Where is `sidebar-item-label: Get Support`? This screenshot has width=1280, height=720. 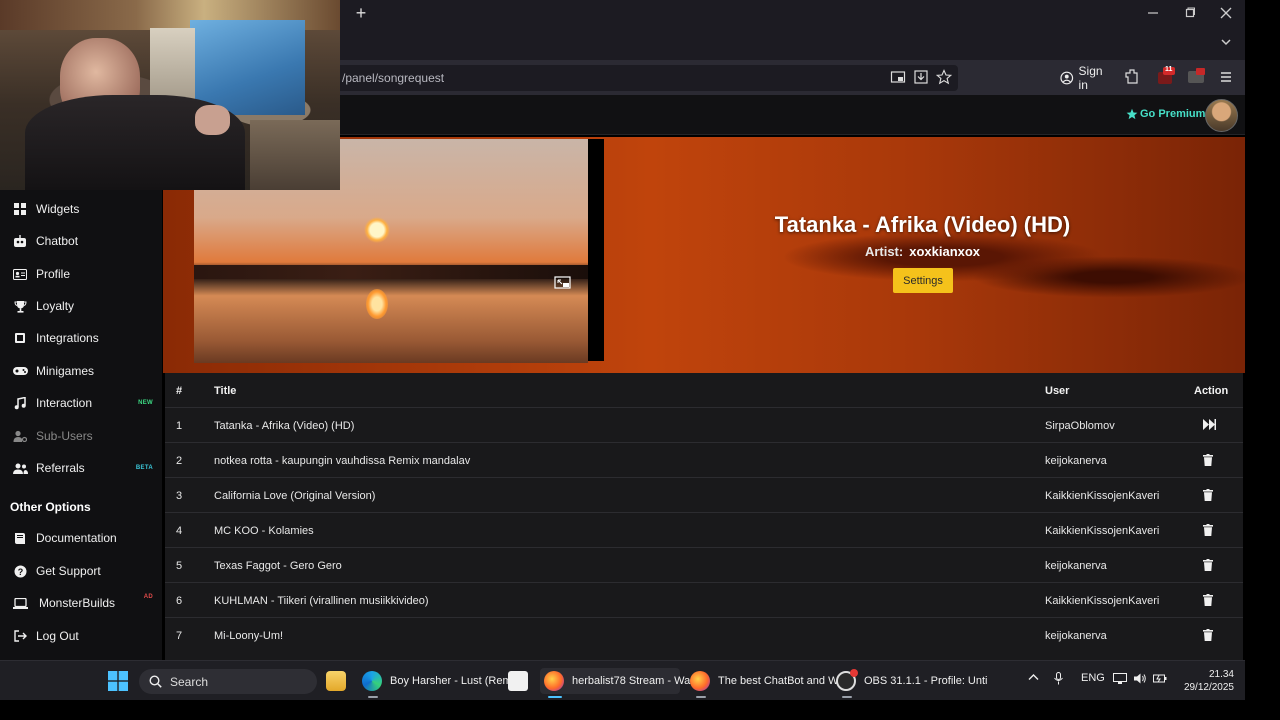
sidebar-item-label: Get Support is located at coordinates (68, 571).